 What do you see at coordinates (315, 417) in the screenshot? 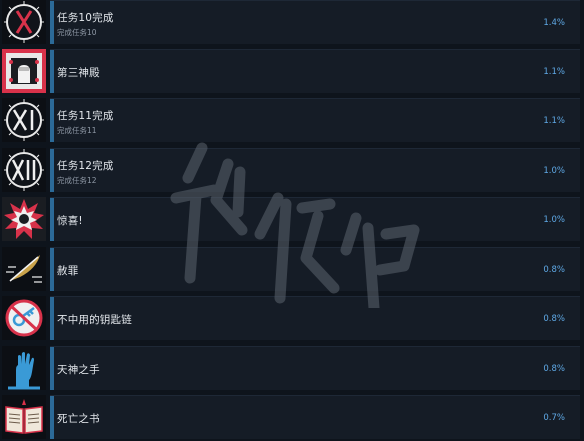
I see `achievement-panel: 死亡之书 0.7%` at bounding box center [315, 417].